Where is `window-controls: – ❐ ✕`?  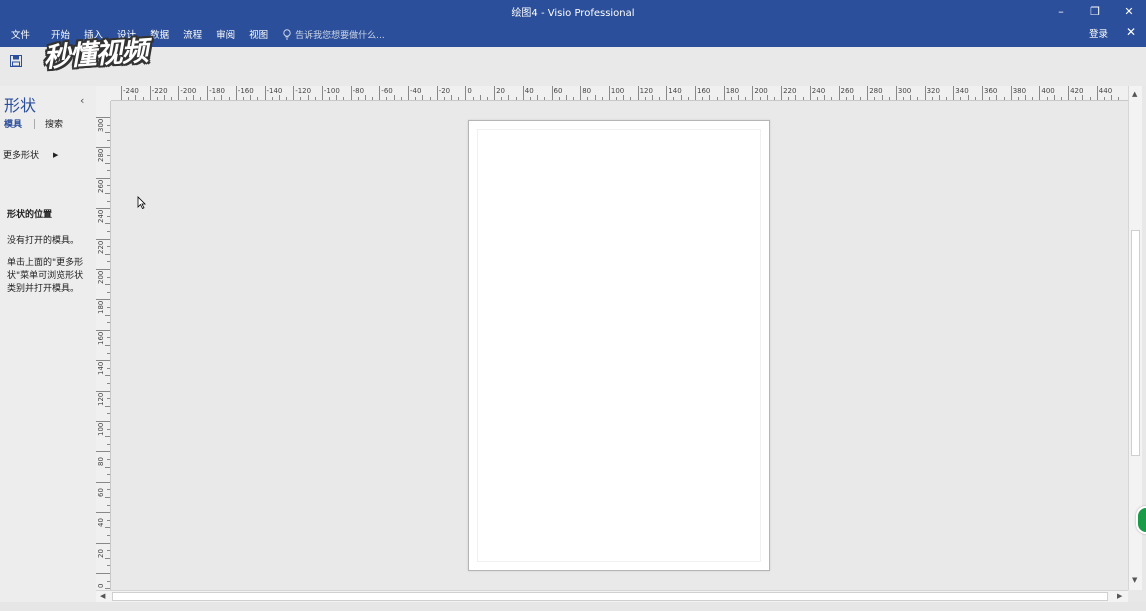 window-controls: – ❐ ✕ is located at coordinates (1095, 11).